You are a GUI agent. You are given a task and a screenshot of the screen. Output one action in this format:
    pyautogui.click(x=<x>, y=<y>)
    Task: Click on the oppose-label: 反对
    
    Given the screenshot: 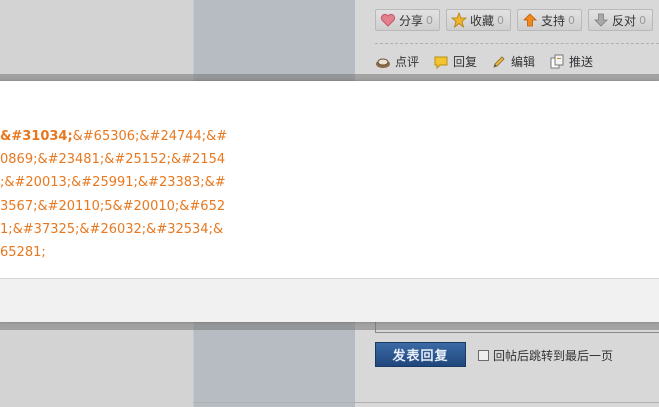 What is the action you would take?
    pyautogui.click(x=624, y=20)
    